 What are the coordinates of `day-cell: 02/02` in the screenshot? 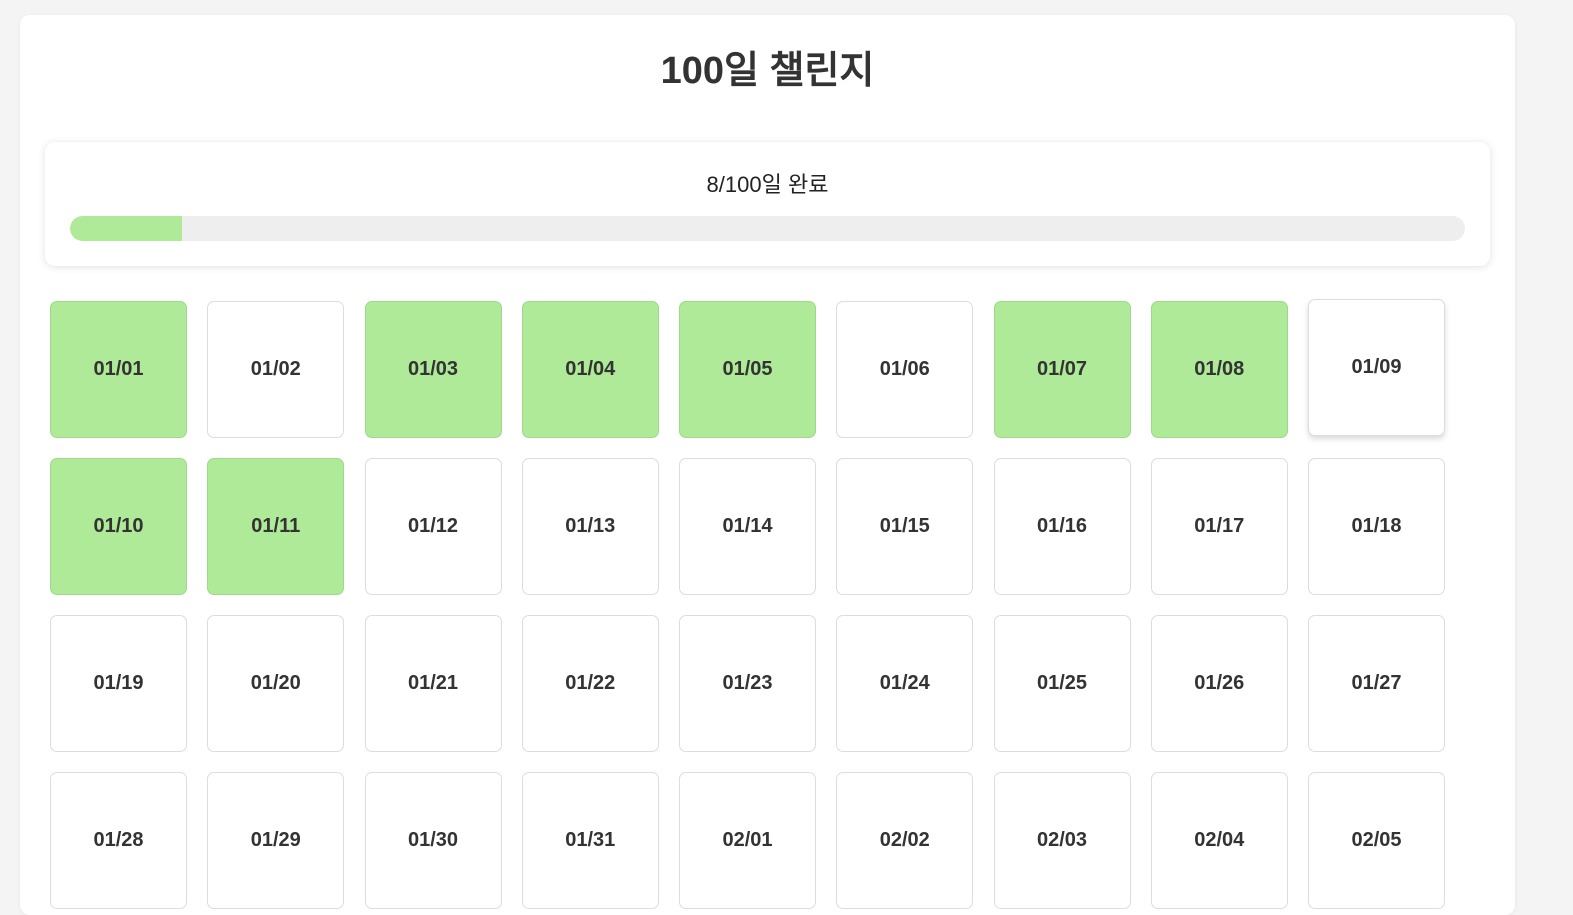 It's located at (905, 840).